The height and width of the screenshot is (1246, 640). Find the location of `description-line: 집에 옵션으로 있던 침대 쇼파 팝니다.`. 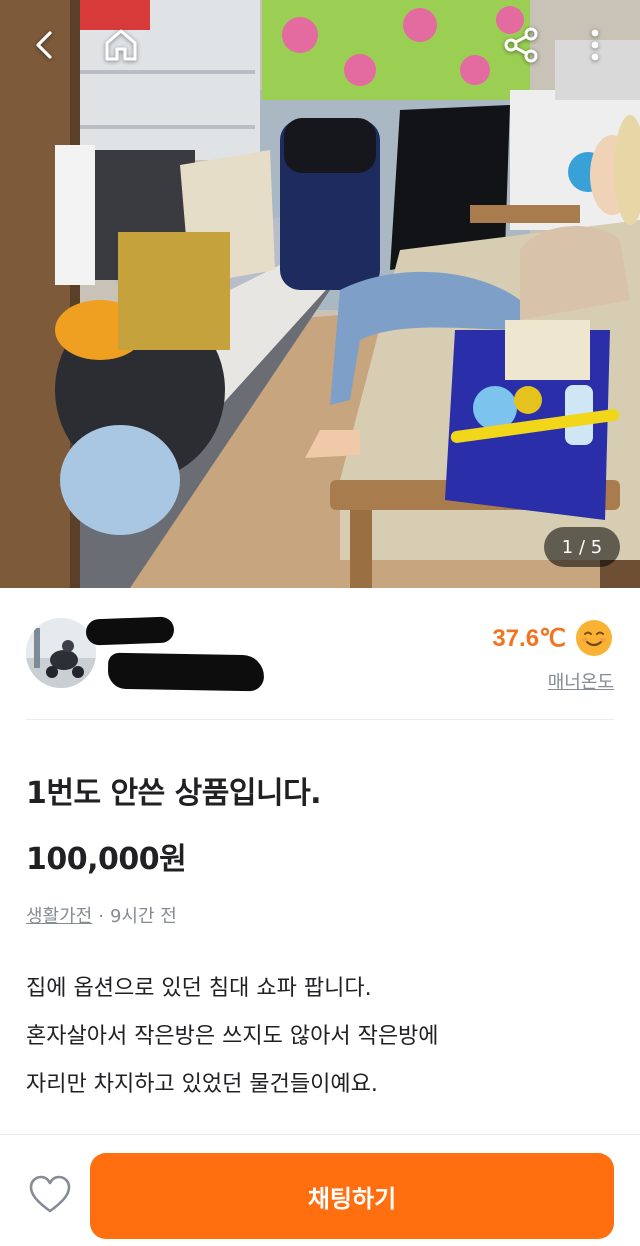

description-line: 집에 옵션으로 있던 침대 쇼파 팝니다. is located at coordinates (199, 988).